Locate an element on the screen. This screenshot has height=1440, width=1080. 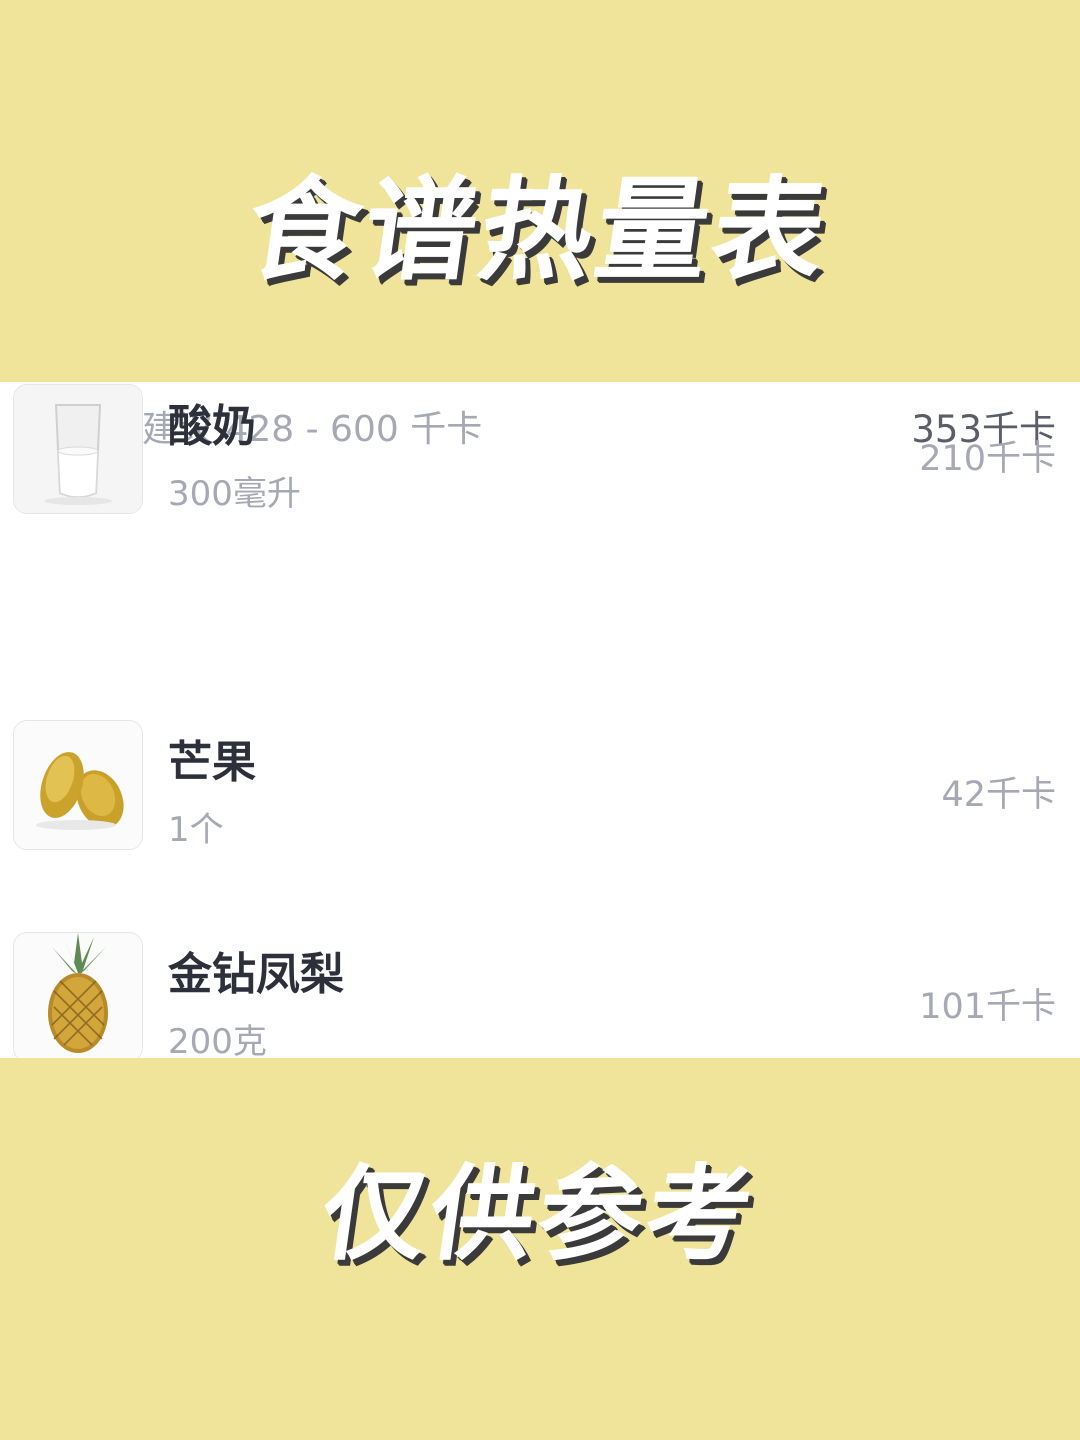
food-amount: 300毫升 is located at coordinates (234, 494).